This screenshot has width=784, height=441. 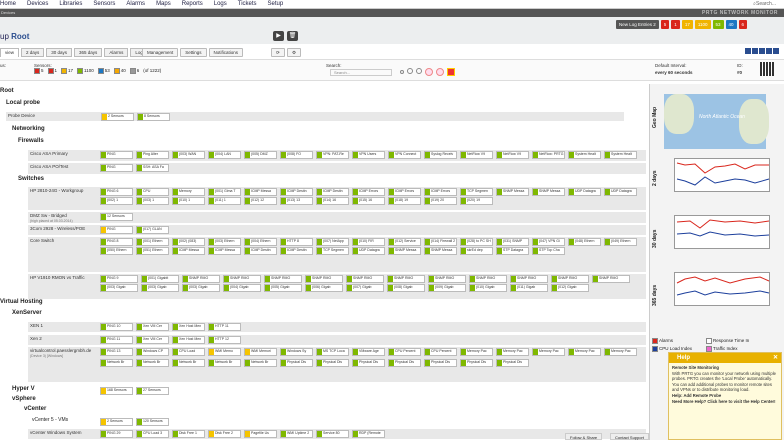 What do you see at coordinates (188, 327) in the screenshot?
I see `sensor-tile: Xen Host Men` at bounding box center [188, 327].